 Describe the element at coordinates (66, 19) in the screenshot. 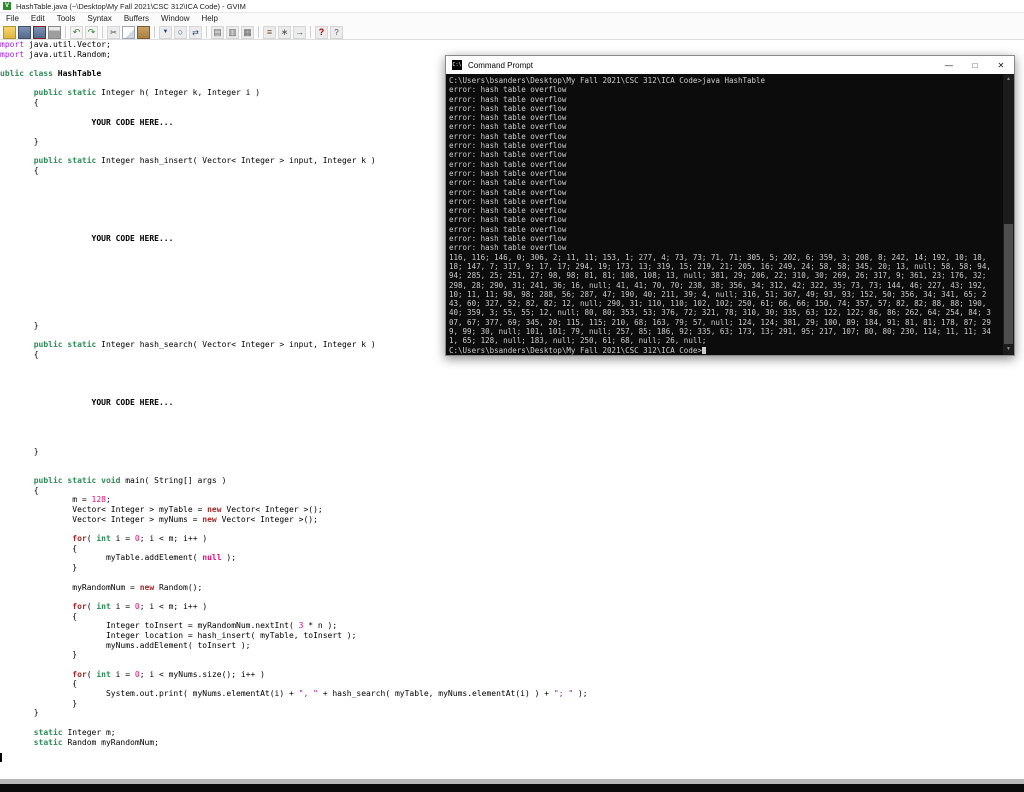

I see `menu-tools: Tools` at that location.